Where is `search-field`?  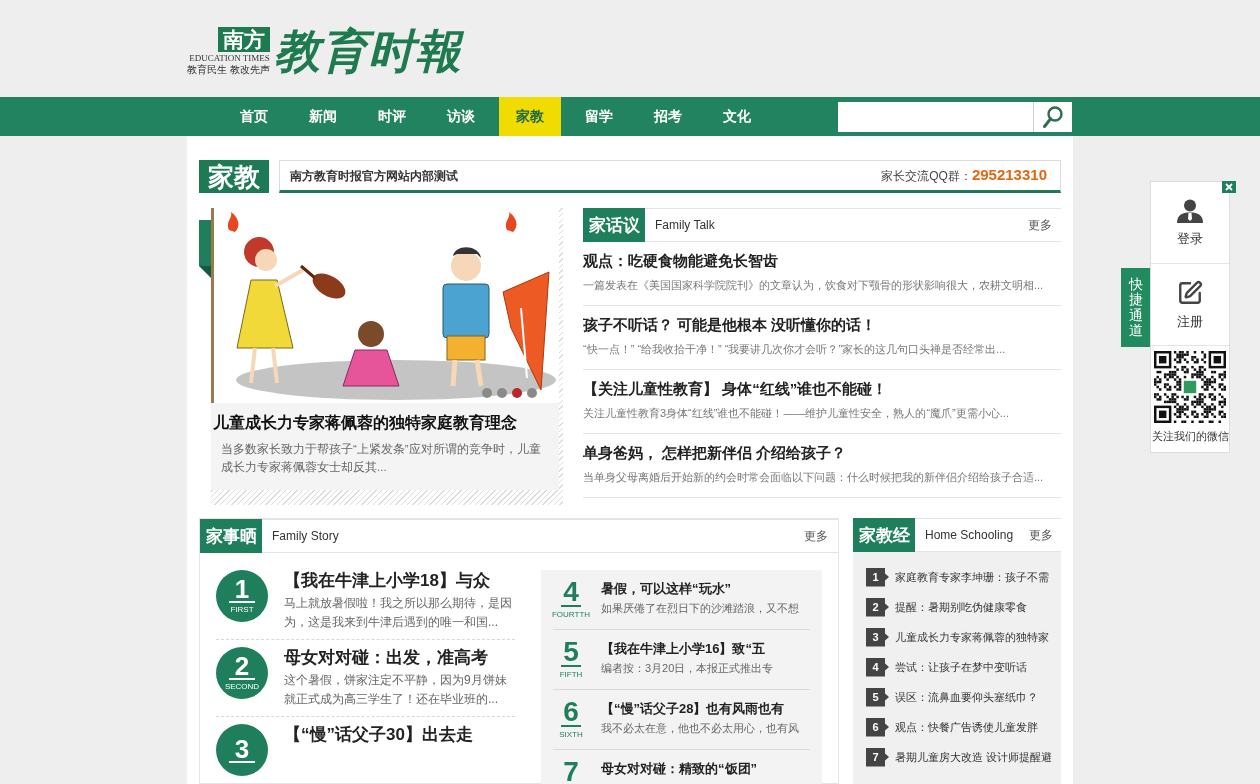
search-field is located at coordinates (935, 116).